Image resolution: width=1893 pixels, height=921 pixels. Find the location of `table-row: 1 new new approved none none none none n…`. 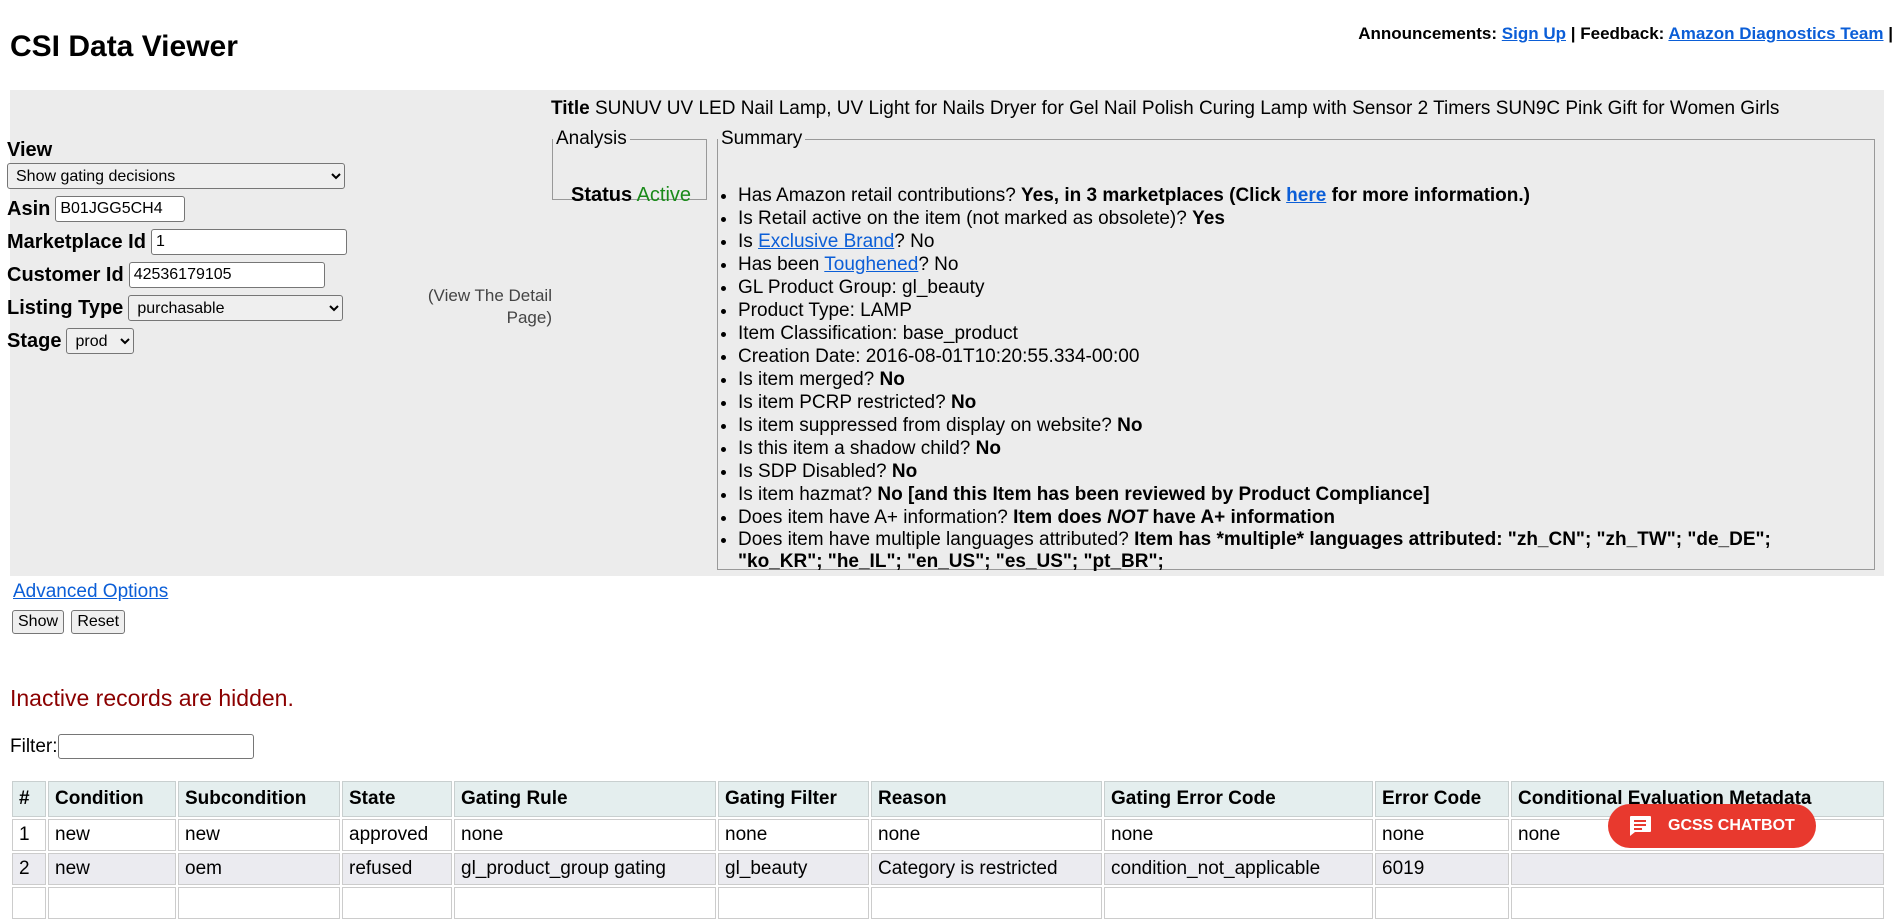

table-row: 1 new new approved none none none none n… is located at coordinates (948, 835).